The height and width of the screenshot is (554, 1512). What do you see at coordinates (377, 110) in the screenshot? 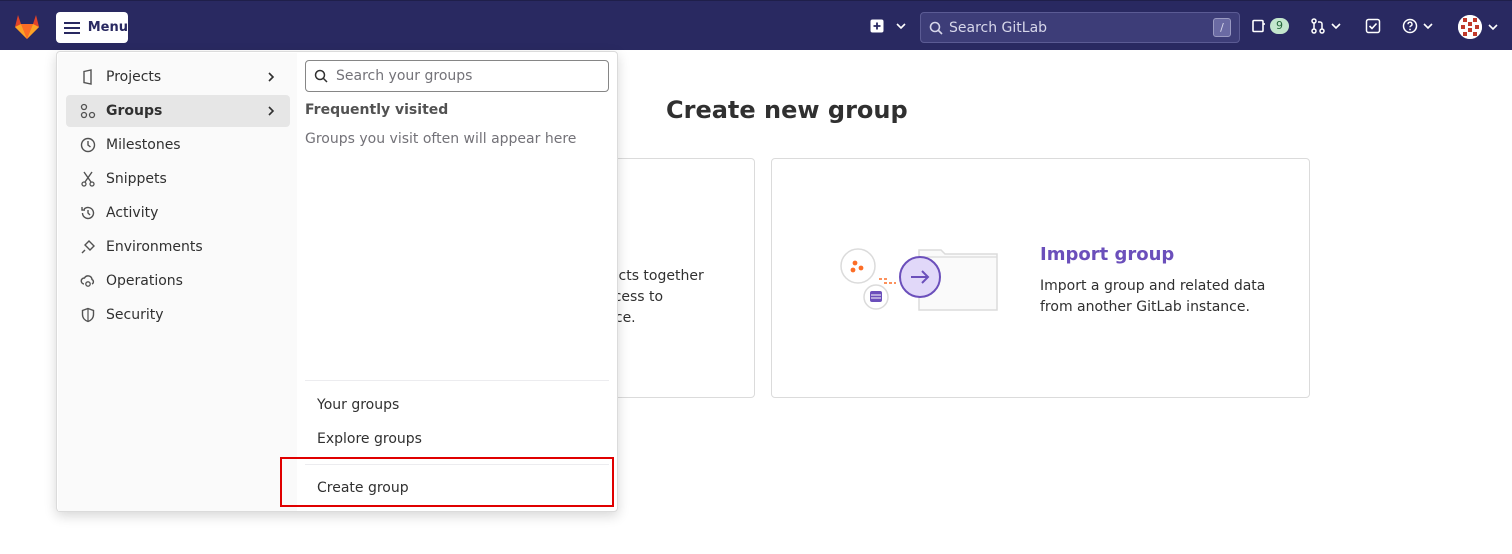
I see `frequently-visited-heading: Frequently visited` at bounding box center [377, 110].